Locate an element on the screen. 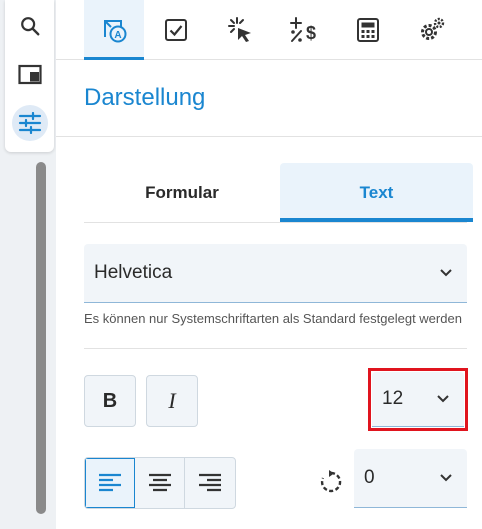  sliders-button is located at coordinates (30, 123).